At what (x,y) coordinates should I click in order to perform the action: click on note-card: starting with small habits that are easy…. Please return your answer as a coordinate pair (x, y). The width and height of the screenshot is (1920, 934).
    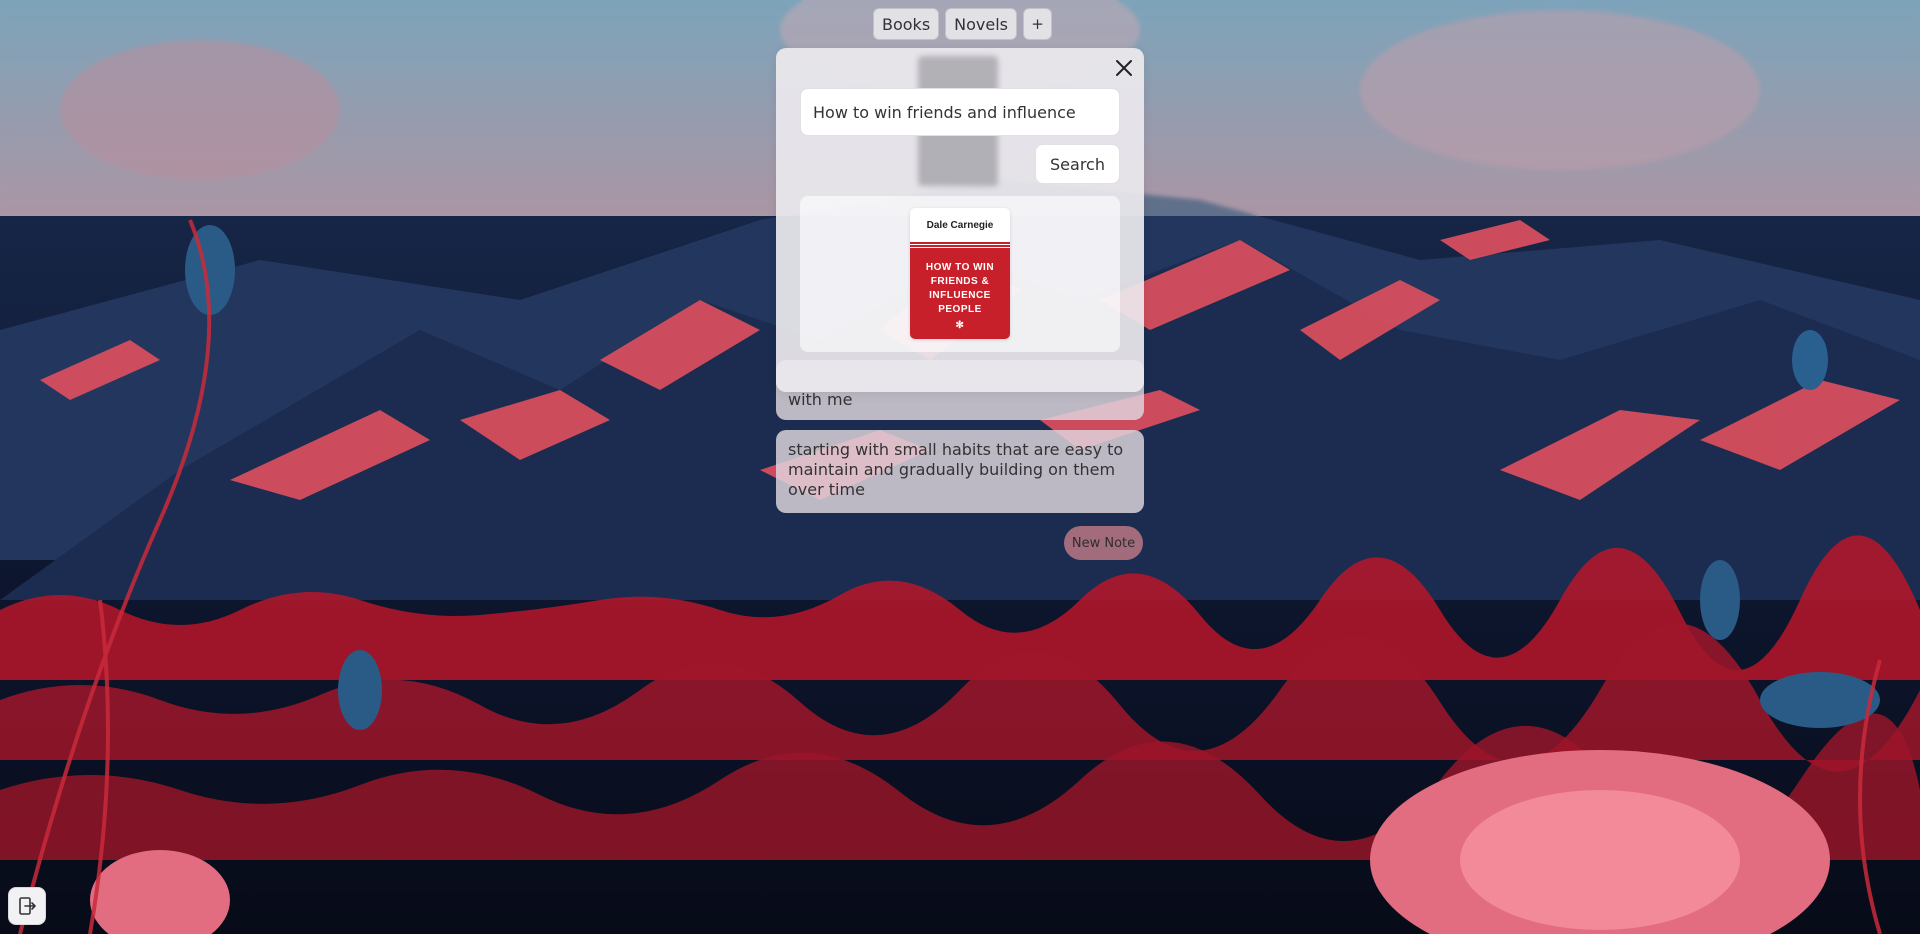
    Looking at the image, I should click on (960, 471).